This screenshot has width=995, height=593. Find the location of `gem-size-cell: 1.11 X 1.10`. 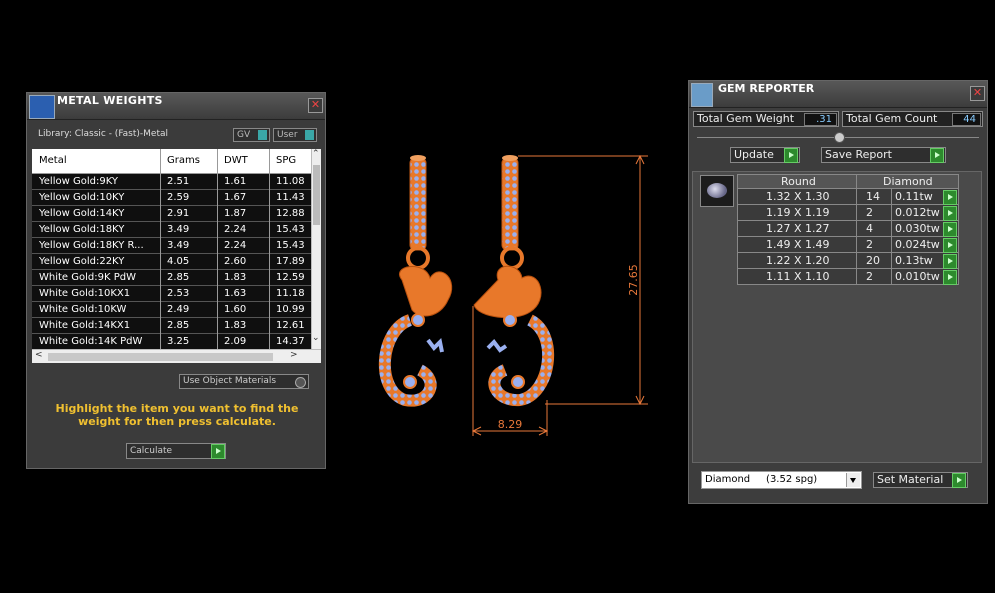

gem-size-cell: 1.11 X 1.10 is located at coordinates (798, 276).